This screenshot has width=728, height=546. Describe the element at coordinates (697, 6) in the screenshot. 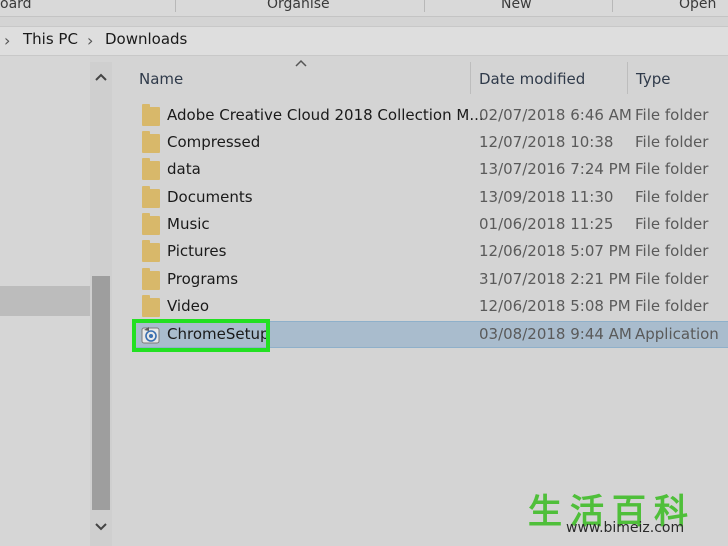

I see `ribbon-group-open: Open` at that location.